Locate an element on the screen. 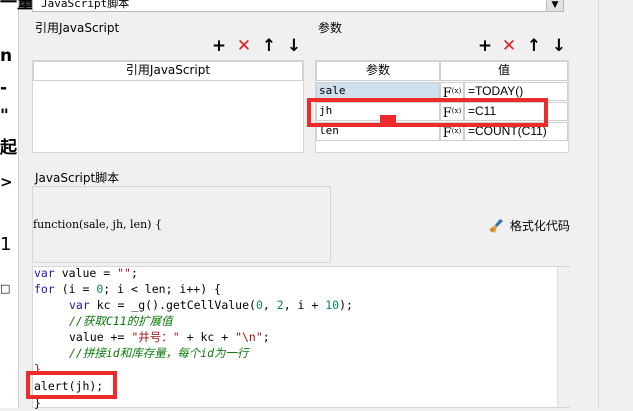 The width and height of the screenshot is (633, 411). params-header-value: 值 is located at coordinates (504, 71).